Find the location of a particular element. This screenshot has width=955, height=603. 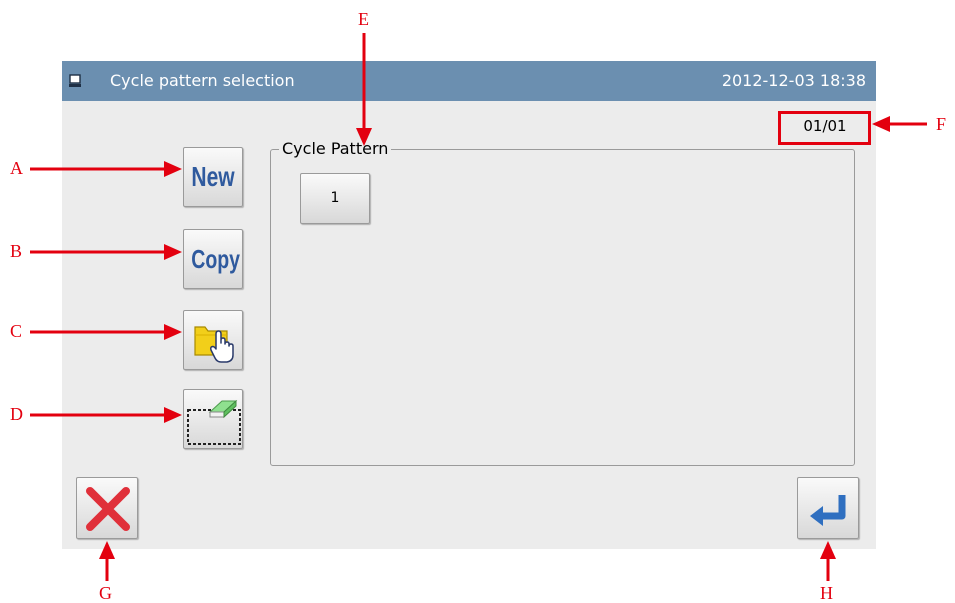

callout-d: D is located at coordinates (16, 414).